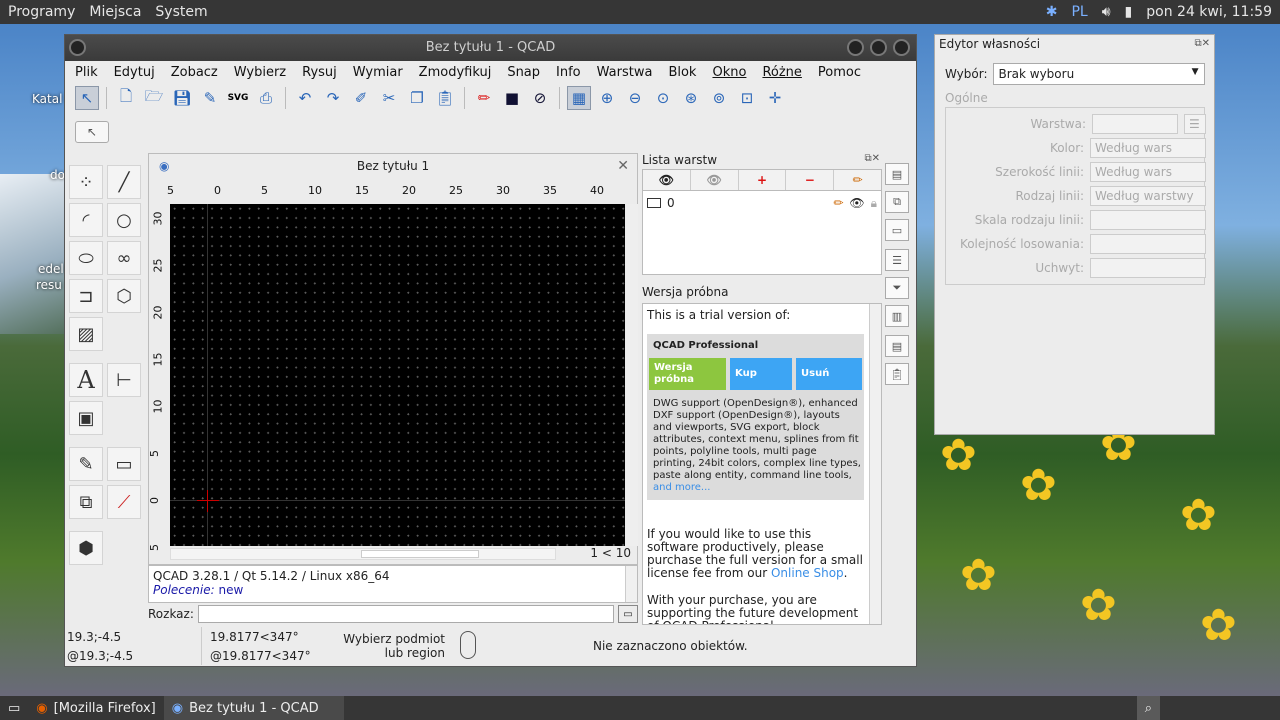  What do you see at coordinates (86, 548) in the screenshot?
I see `3d-cube-icon: ⬢` at bounding box center [86, 548].